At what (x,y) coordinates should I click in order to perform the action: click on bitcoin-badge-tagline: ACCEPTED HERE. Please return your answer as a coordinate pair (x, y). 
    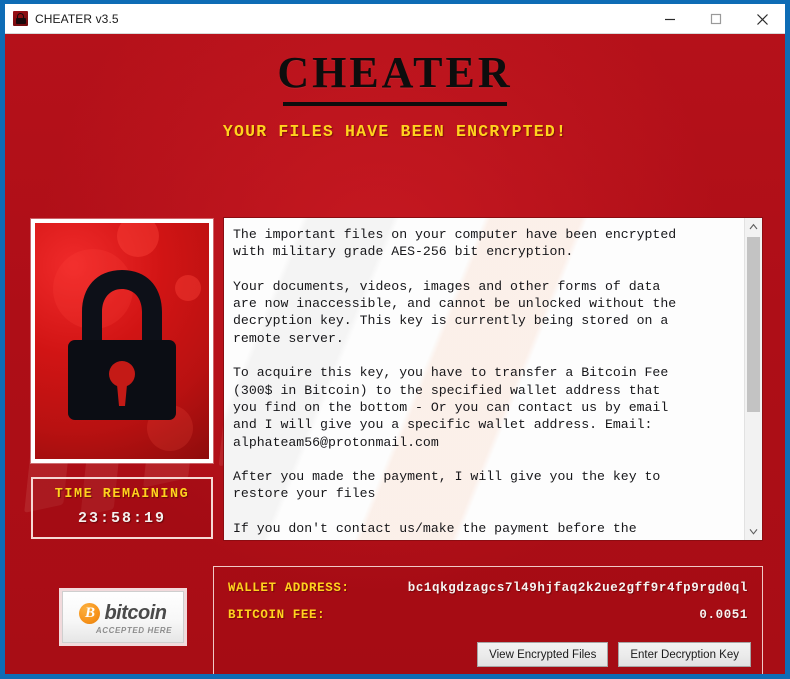
    Looking at the image, I should click on (134, 630).